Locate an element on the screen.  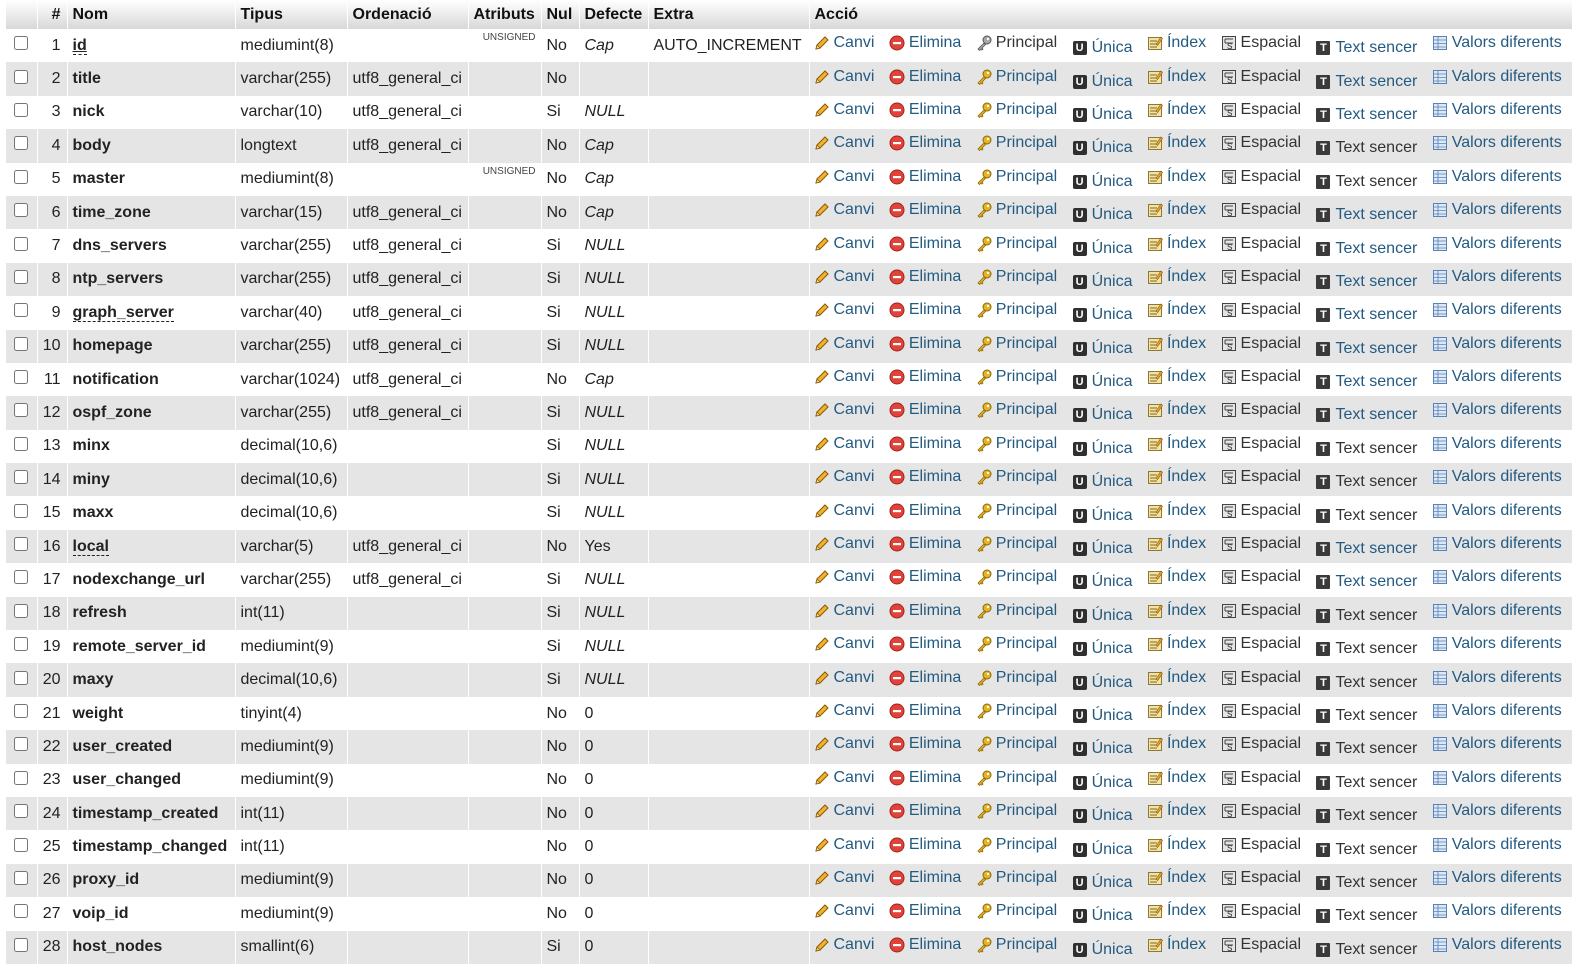
header-name: Nom is located at coordinates (151, 14).